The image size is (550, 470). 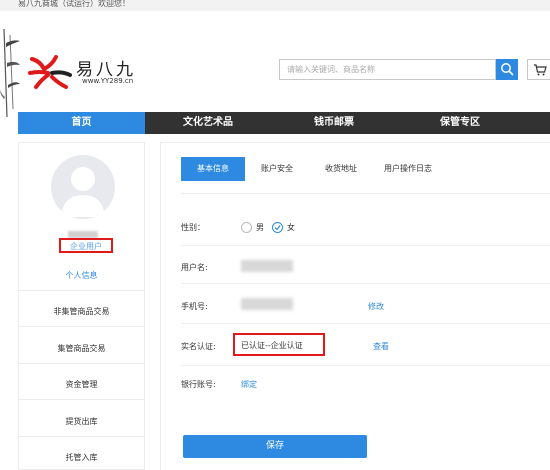 I want to click on search-box, so click(x=387, y=69).